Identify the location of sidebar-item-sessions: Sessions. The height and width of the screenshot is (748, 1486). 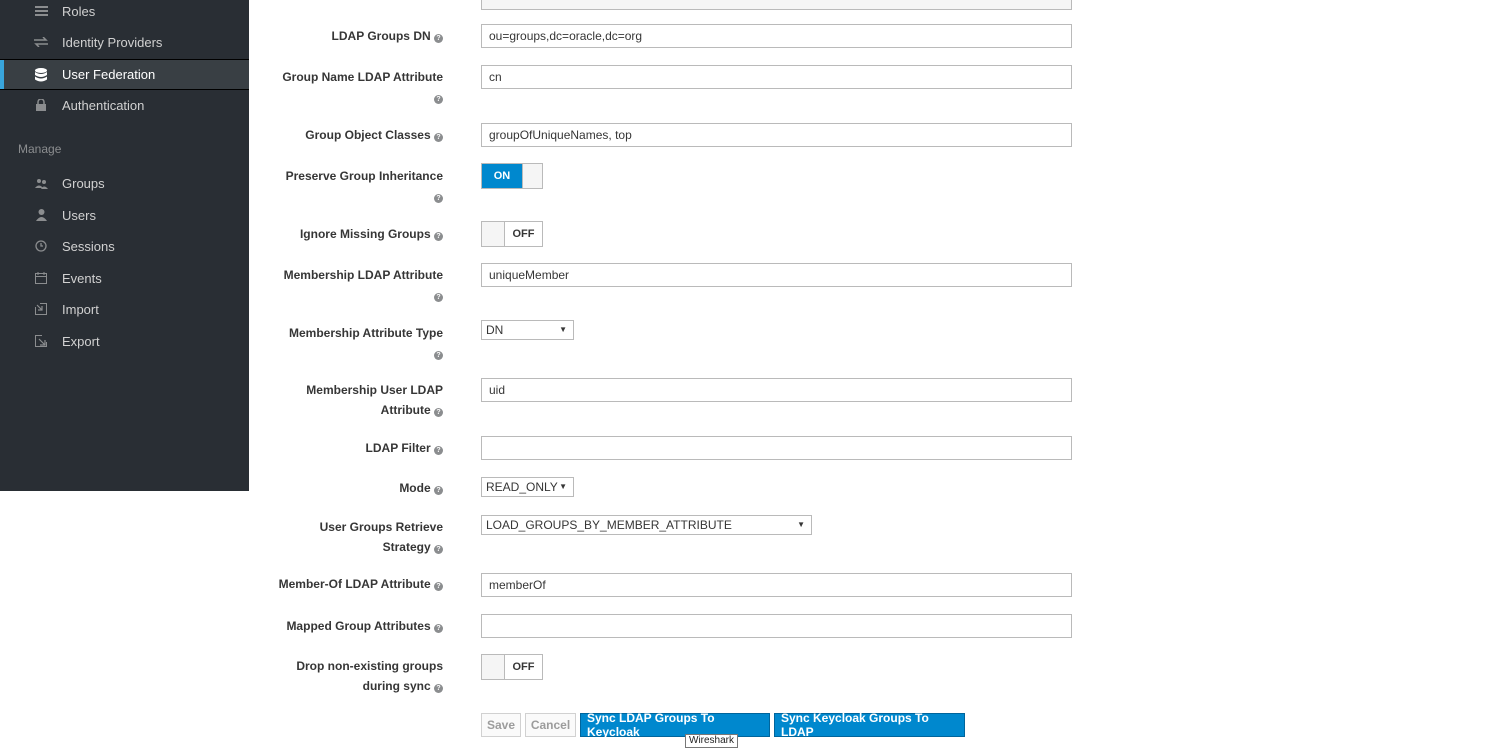
(124, 246).